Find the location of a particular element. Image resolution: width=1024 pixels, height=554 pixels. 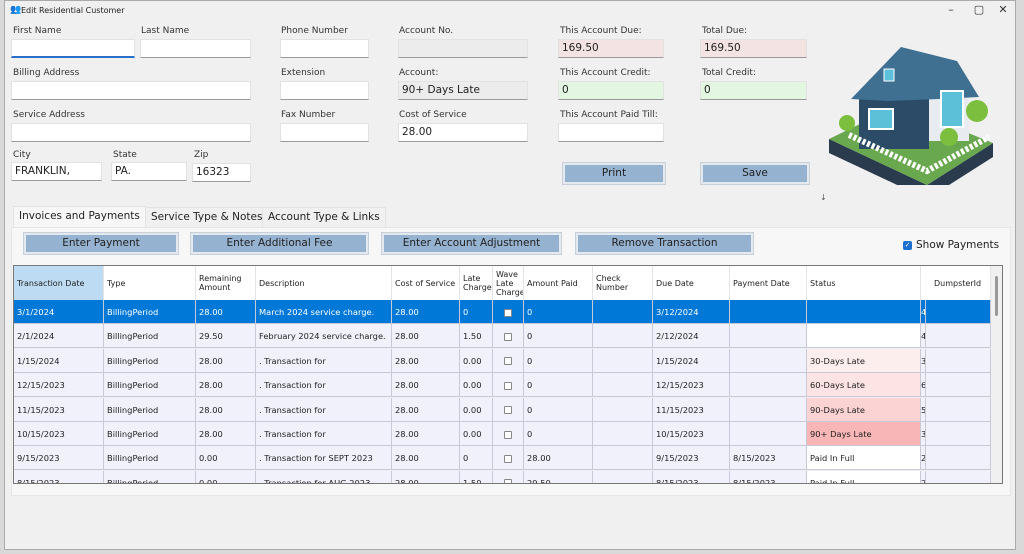

cost-of-service-input: 28.00 is located at coordinates (463, 132).